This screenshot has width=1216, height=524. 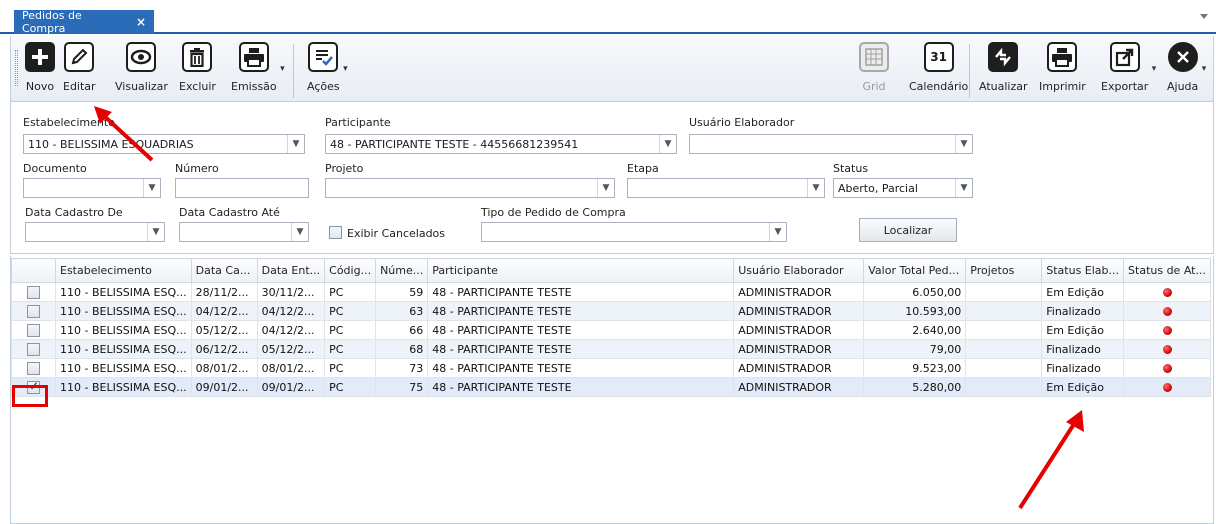 I want to click on etapa-select: ▼, so click(x=726, y=188).